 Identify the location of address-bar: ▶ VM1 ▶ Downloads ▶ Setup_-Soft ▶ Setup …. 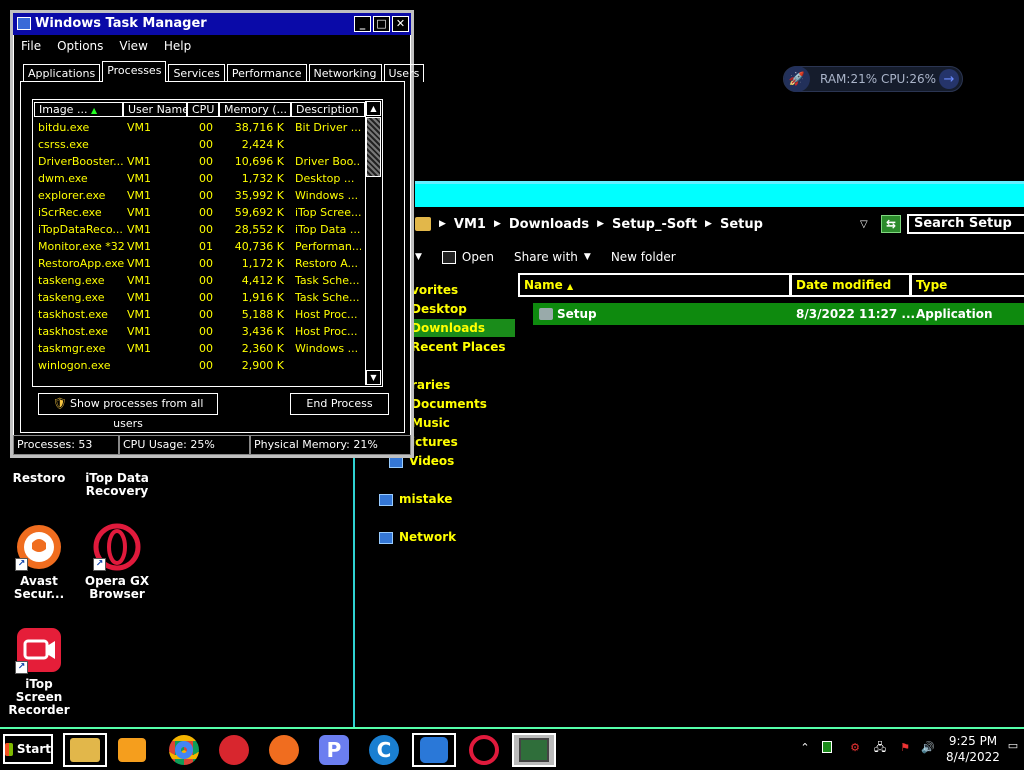
(719, 224).